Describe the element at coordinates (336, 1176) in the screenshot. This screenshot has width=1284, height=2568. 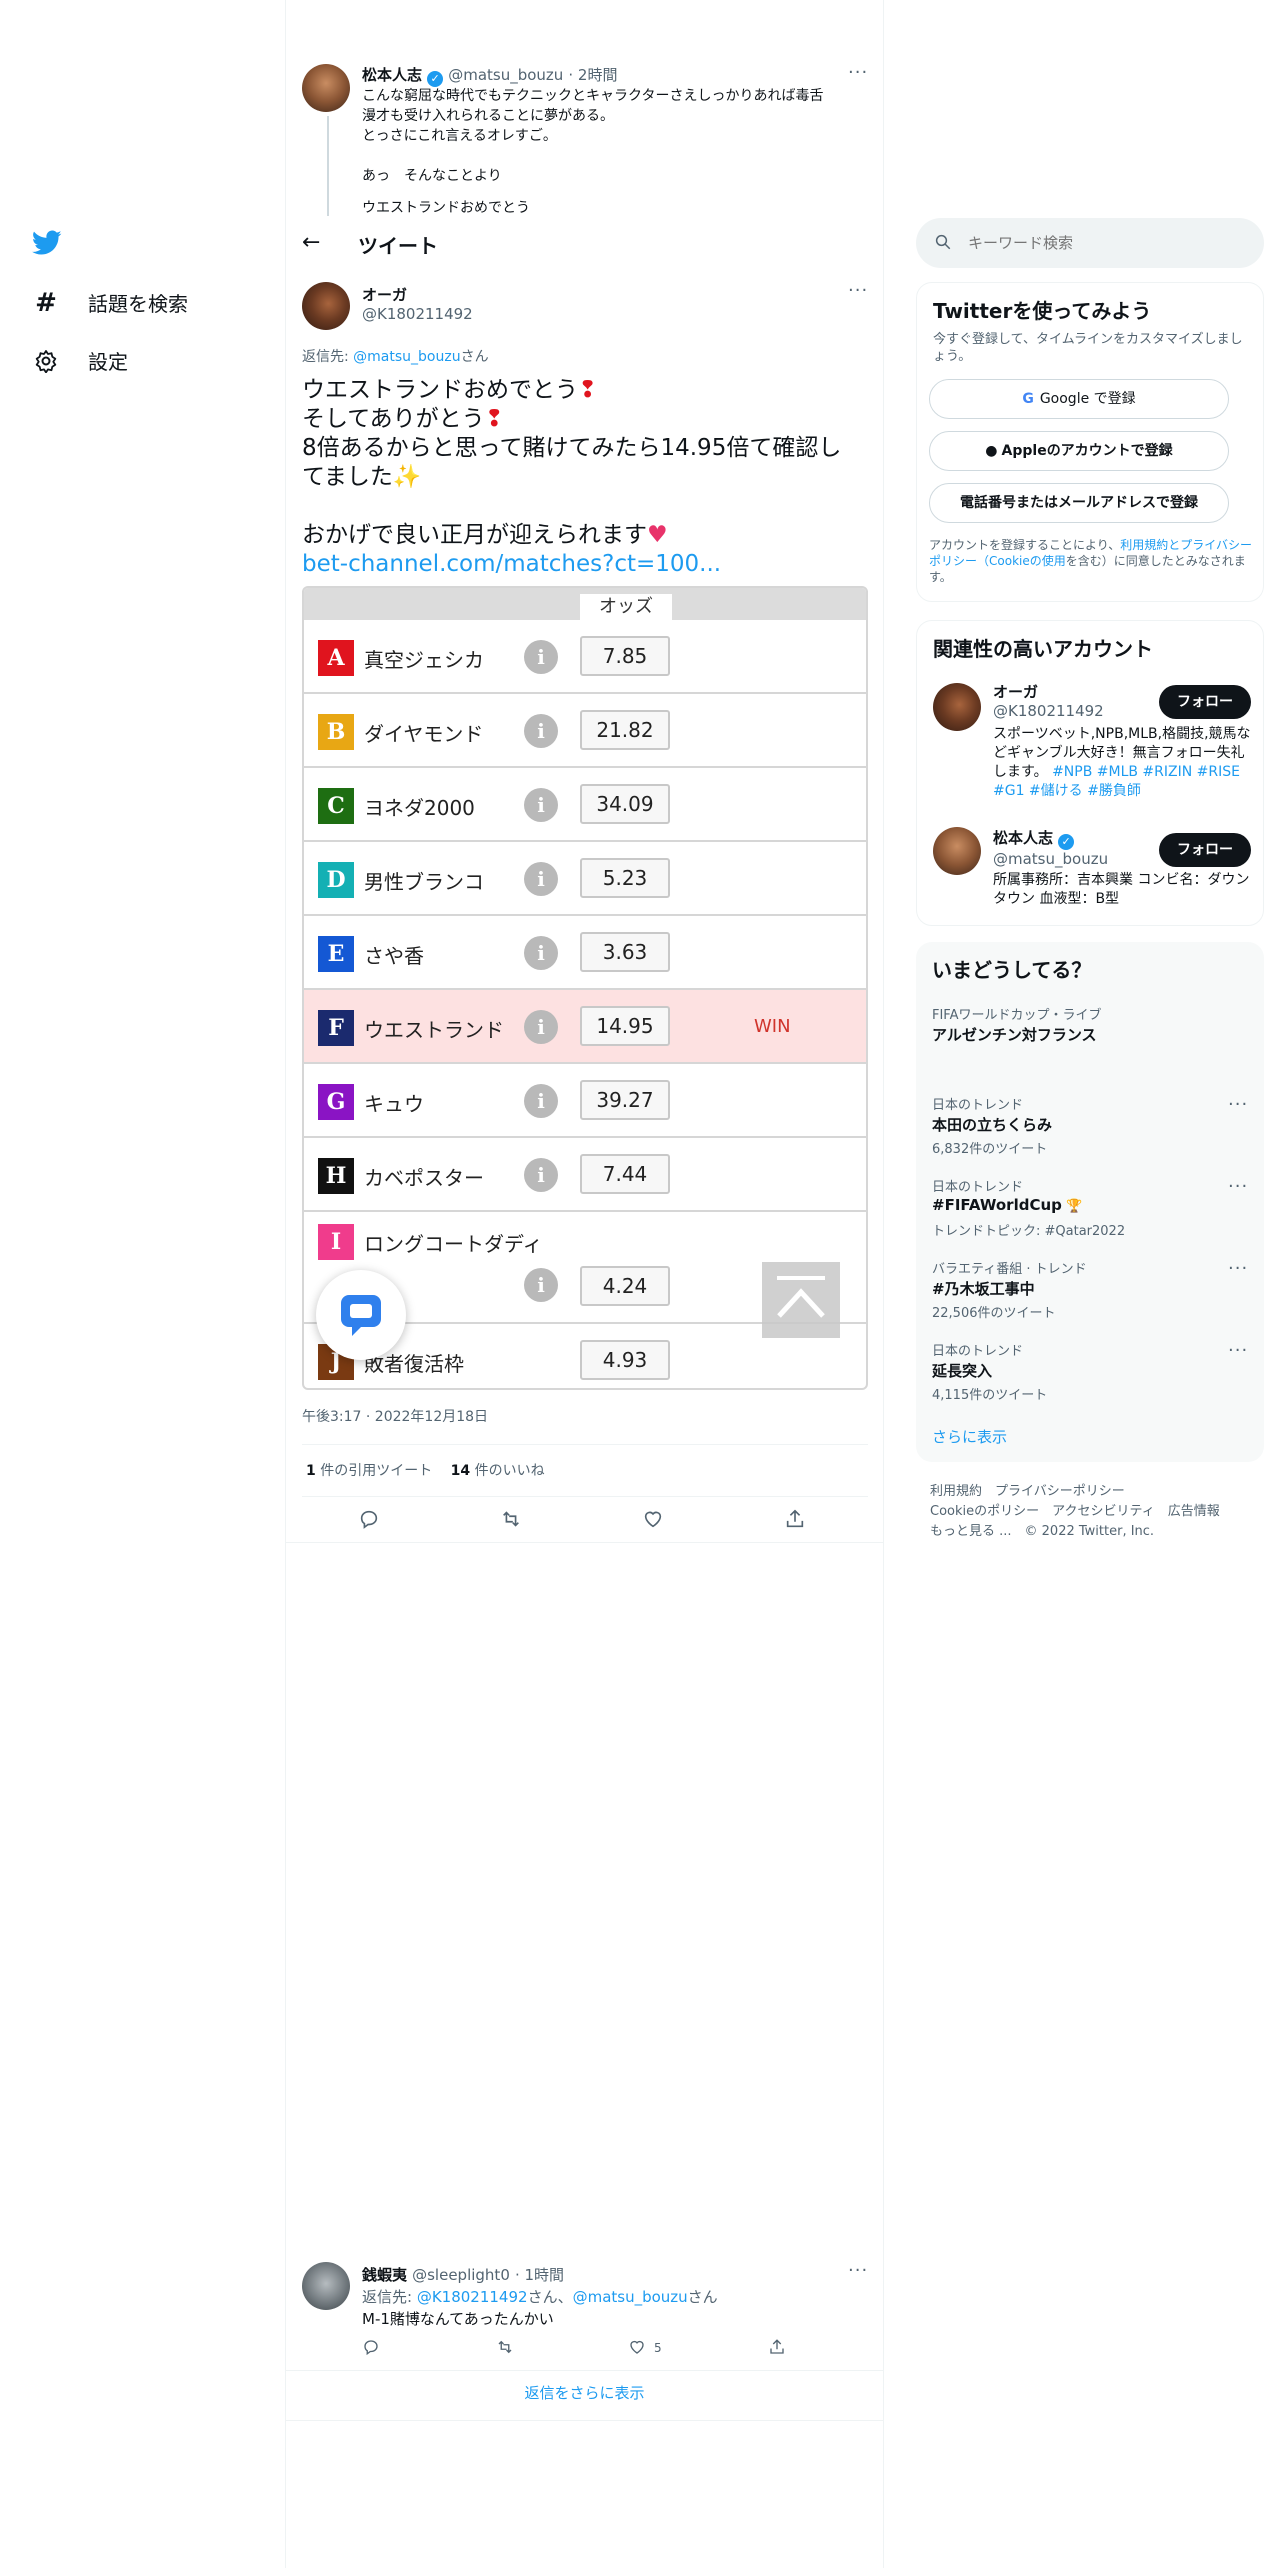
I see `odds-letter-badge: H` at that location.